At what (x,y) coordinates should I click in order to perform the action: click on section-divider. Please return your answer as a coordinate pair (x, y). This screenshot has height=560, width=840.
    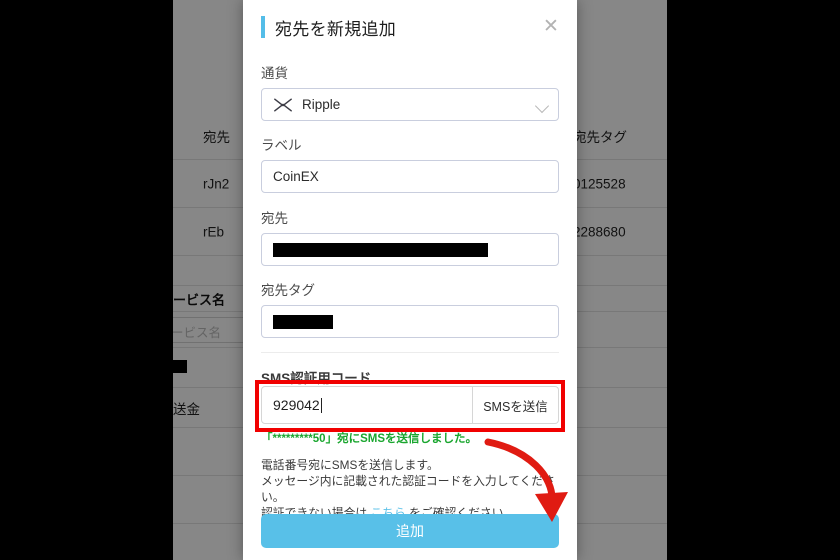
    Looking at the image, I should click on (410, 352).